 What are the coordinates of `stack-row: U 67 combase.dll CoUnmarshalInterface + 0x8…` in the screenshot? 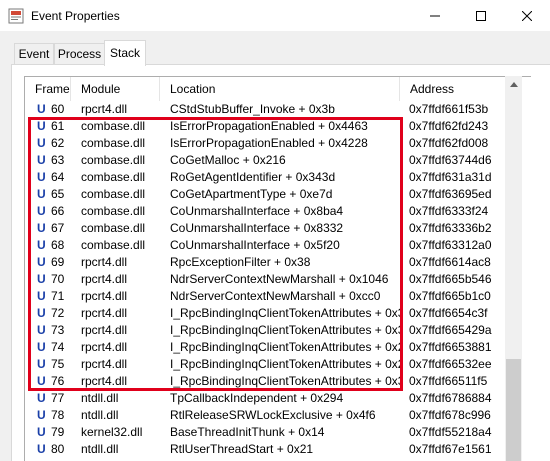 It's located at (265, 228).